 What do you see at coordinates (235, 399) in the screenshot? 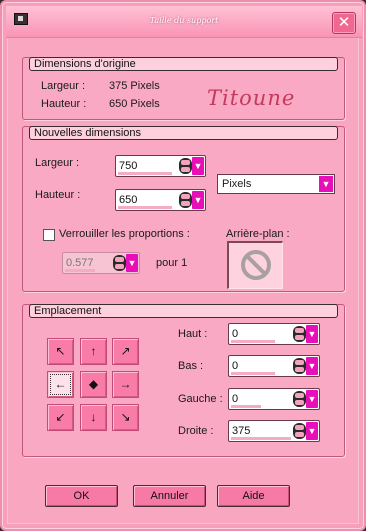
I see `left-offset-value: 0` at bounding box center [235, 399].